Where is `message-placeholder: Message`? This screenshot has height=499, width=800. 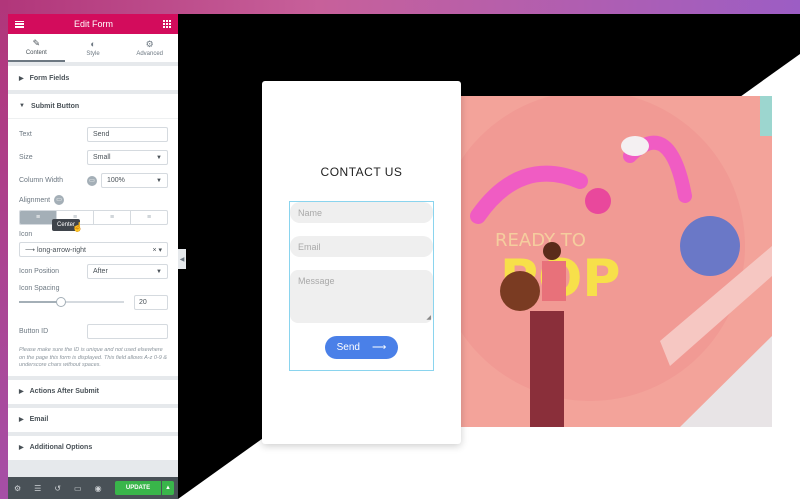 message-placeholder: Message is located at coordinates (316, 281).